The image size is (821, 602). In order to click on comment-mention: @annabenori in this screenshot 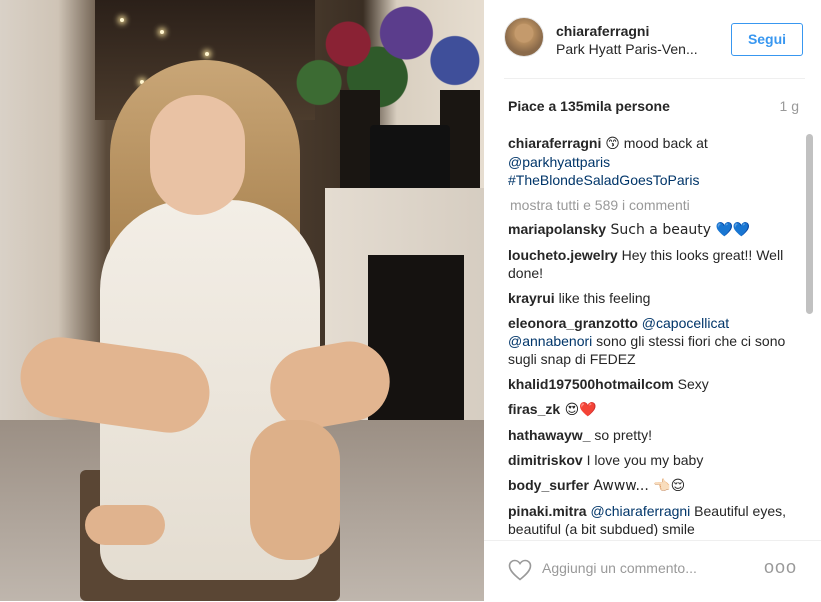, I will do `click(550, 341)`.